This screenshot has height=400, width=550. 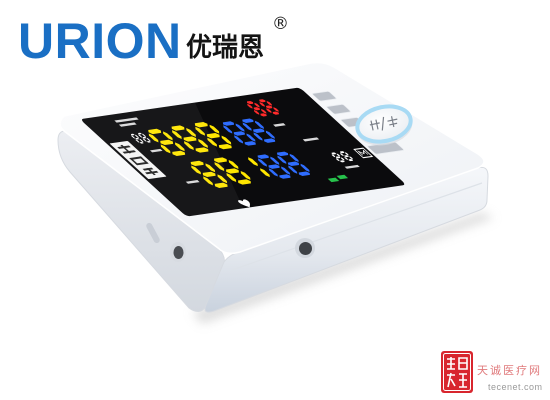 What do you see at coordinates (178, 252) in the screenshot?
I see `air-tube-port` at bounding box center [178, 252].